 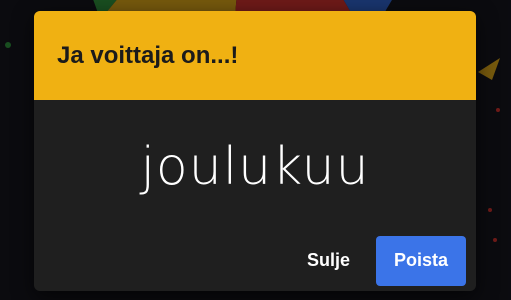 What do you see at coordinates (148, 55) in the screenshot?
I see `dialog-title: Ja voittaja on...!` at bounding box center [148, 55].